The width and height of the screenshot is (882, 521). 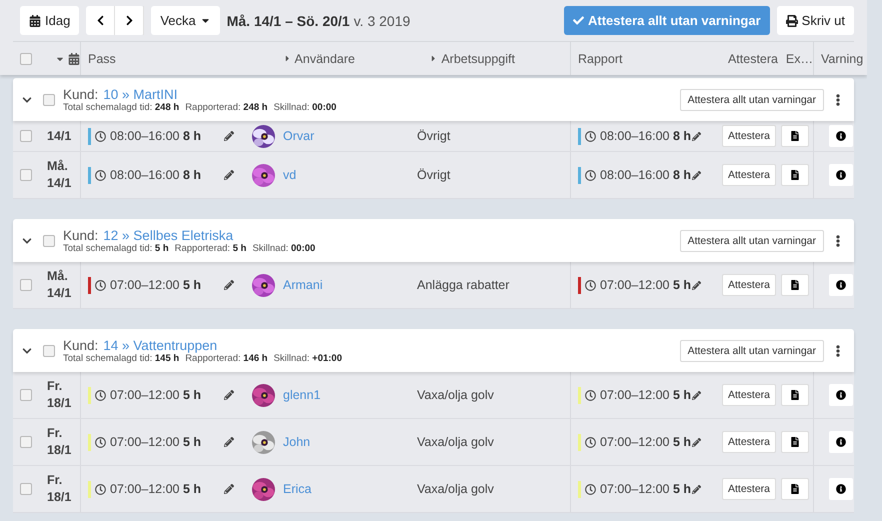 I want to click on column-header: Attestera, so click(x=753, y=59).